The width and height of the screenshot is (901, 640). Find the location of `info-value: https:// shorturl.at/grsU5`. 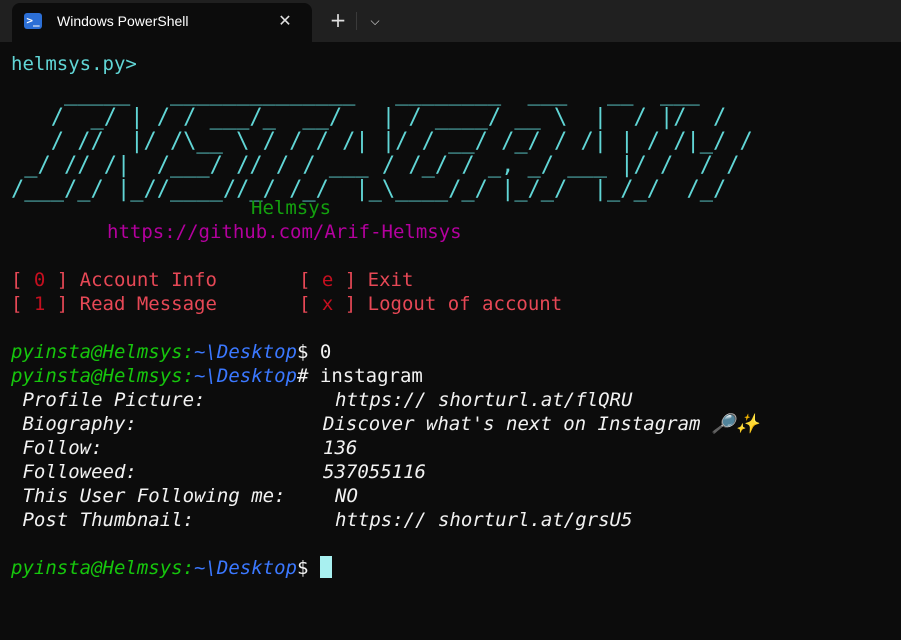

info-value: https:// shorturl.at/grsU5 is located at coordinates (484, 520).